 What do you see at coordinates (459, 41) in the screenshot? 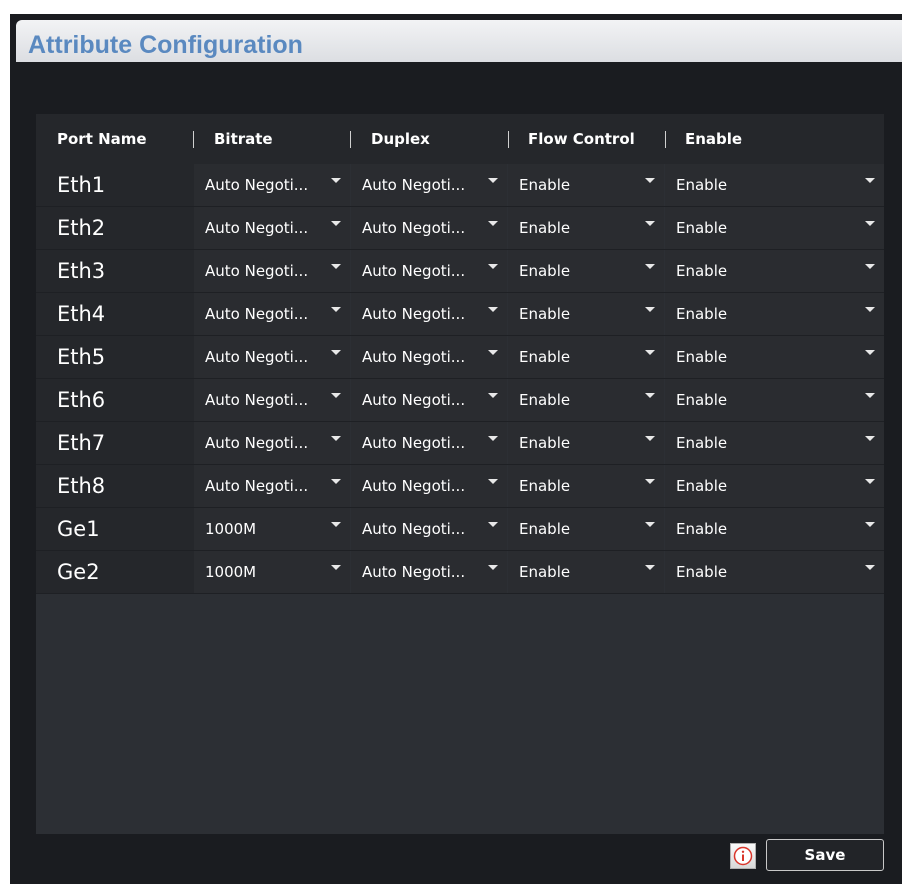
I see `title-bar: Attribute Configuration` at bounding box center [459, 41].